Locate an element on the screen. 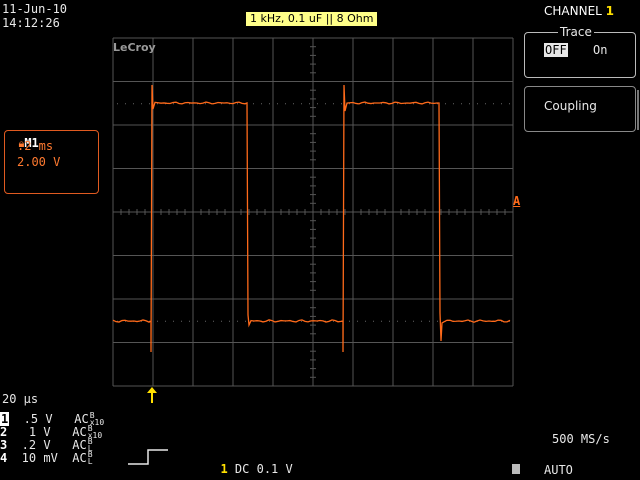  channel-bandwidth-flags: BL is located at coordinates (90, 458).